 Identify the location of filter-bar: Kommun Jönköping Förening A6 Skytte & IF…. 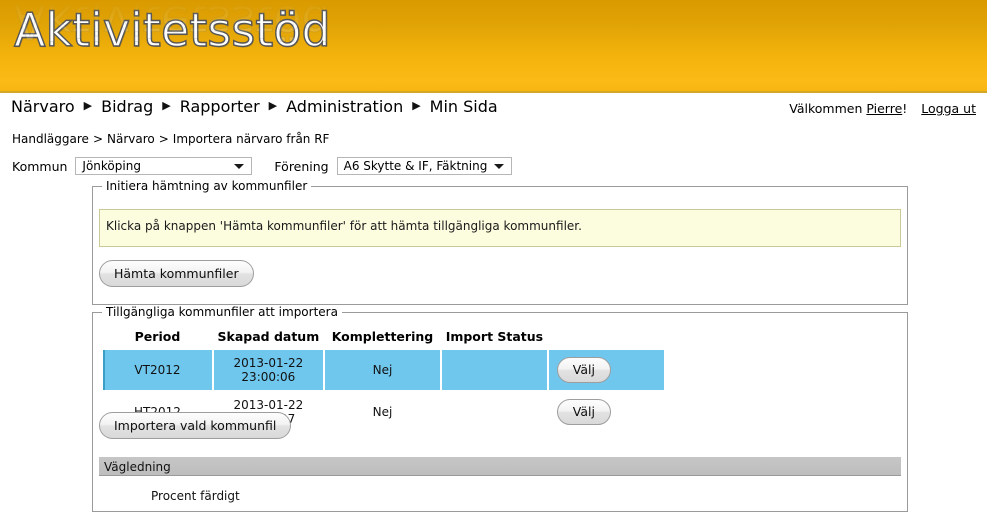
(262, 166).